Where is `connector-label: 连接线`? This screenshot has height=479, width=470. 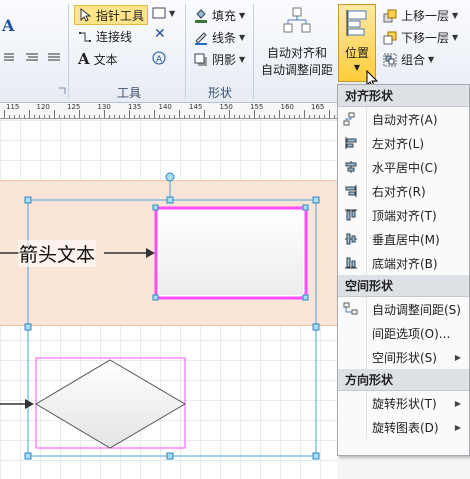 connector-label: 连接线 is located at coordinates (114, 37).